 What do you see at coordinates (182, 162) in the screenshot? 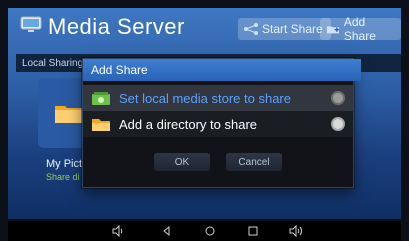
I see `ok-button: OK` at bounding box center [182, 162].